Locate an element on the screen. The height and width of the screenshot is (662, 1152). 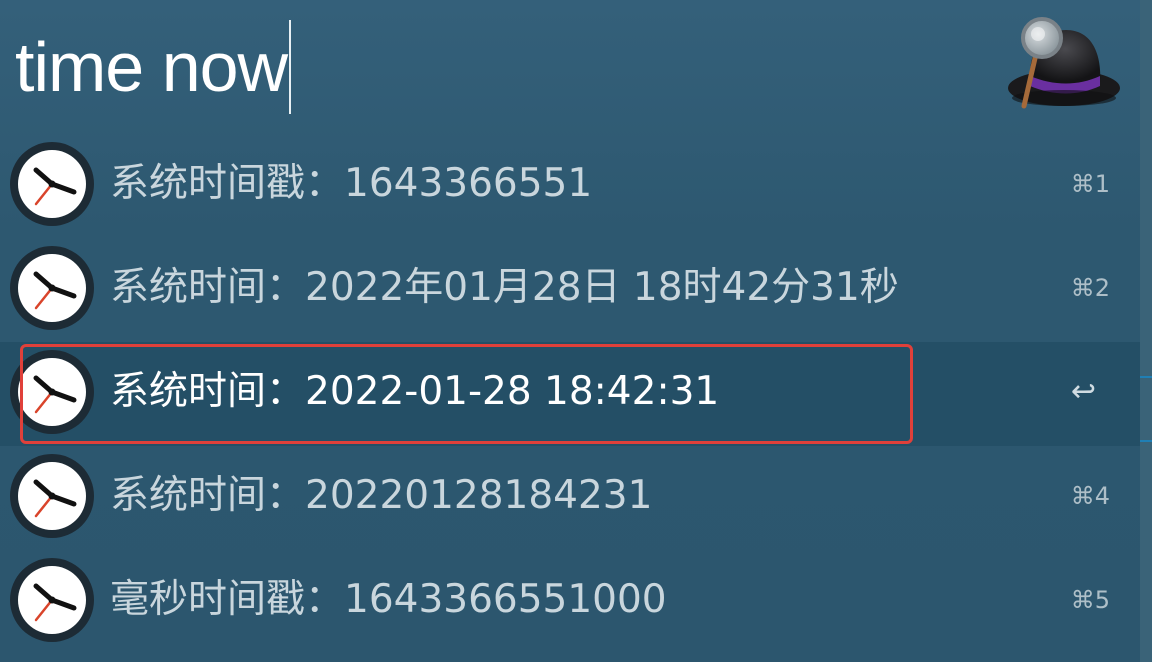
search-input: time now is located at coordinates (153, 67).